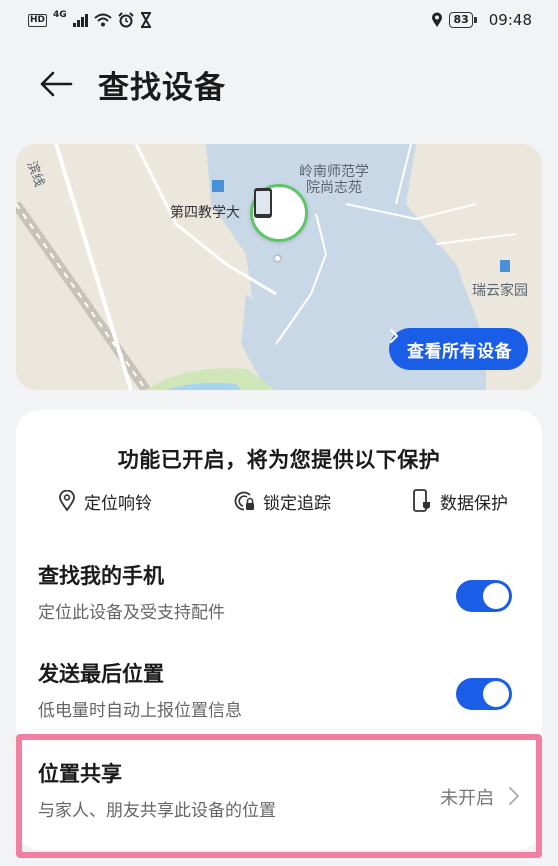 The width and height of the screenshot is (558, 866). I want to click on setting-title: 发送最后位置, so click(101, 674).